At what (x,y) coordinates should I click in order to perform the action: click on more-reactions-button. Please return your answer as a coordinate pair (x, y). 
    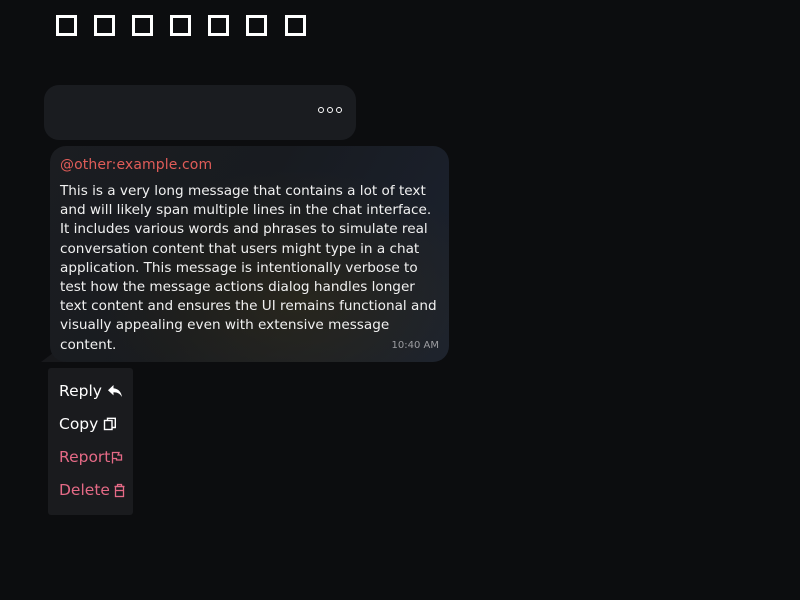
    Looking at the image, I should click on (334, 110).